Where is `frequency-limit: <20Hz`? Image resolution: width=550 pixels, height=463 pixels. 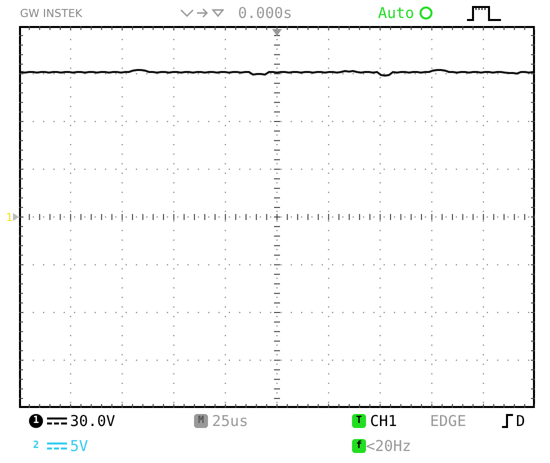
frequency-limit: <20Hz is located at coordinates (389, 445).